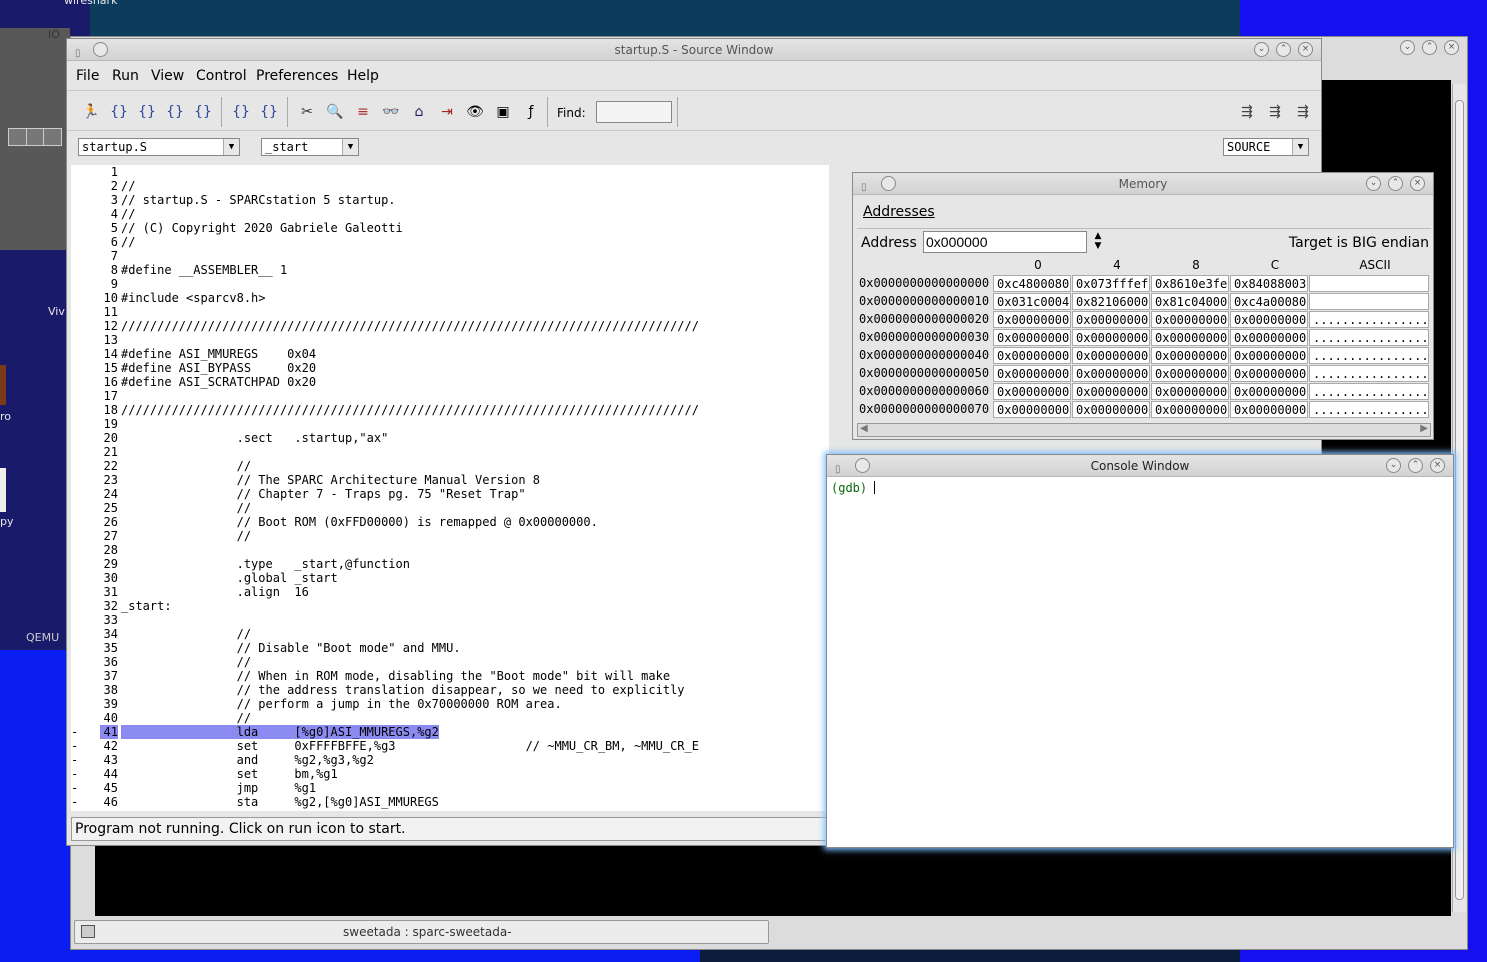 The width and height of the screenshot is (1487, 962). What do you see at coordinates (203, 112) in the screenshot?
I see `continue-icon: {}` at bounding box center [203, 112].